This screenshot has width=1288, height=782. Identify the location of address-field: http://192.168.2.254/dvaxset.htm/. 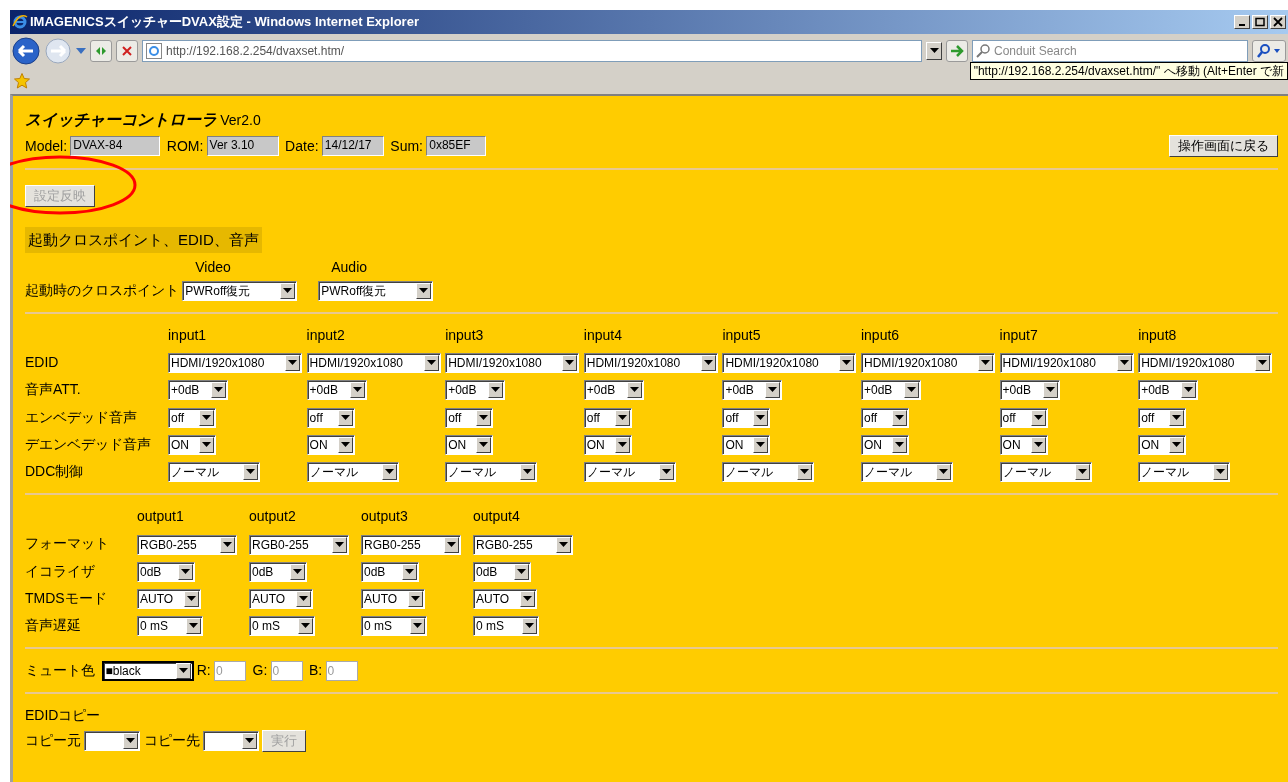
(532, 51).